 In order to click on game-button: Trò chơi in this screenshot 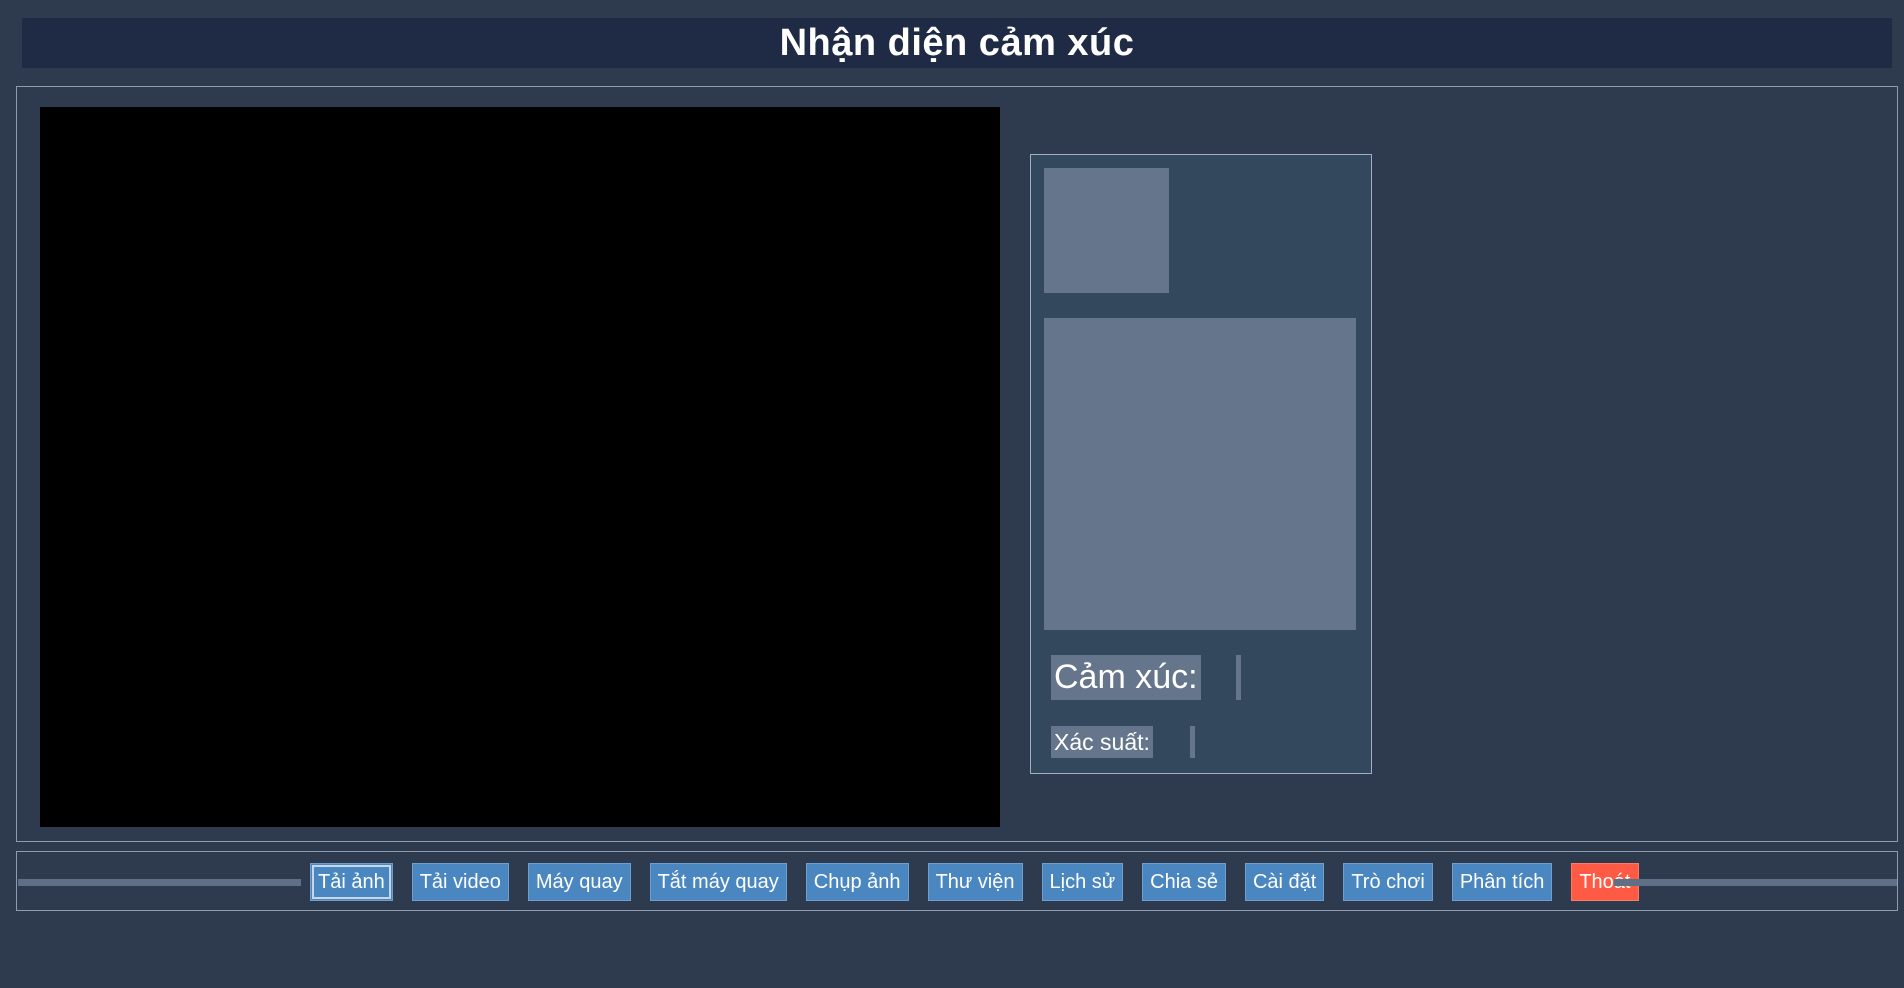, I will do `click(1388, 882)`.